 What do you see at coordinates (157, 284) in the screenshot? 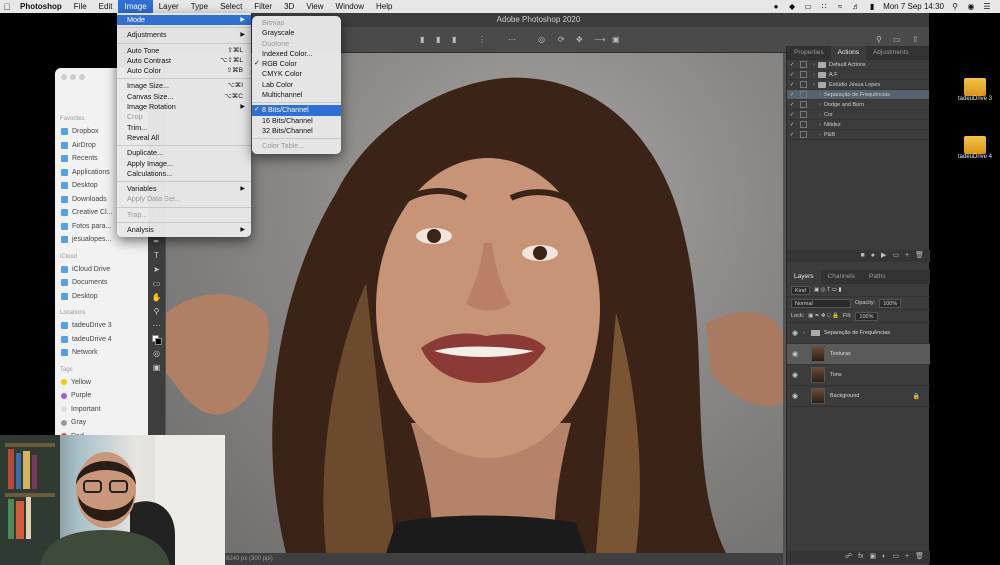
I see `shape-tool-icon: ▭` at bounding box center [157, 284].